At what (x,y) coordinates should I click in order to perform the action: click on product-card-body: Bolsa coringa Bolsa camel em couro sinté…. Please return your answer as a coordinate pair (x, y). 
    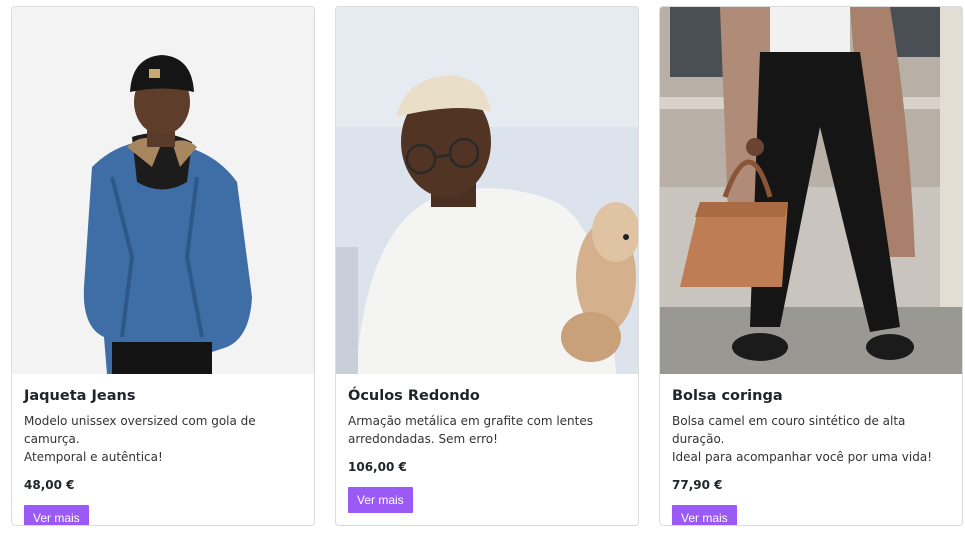
    Looking at the image, I should click on (812, 449).